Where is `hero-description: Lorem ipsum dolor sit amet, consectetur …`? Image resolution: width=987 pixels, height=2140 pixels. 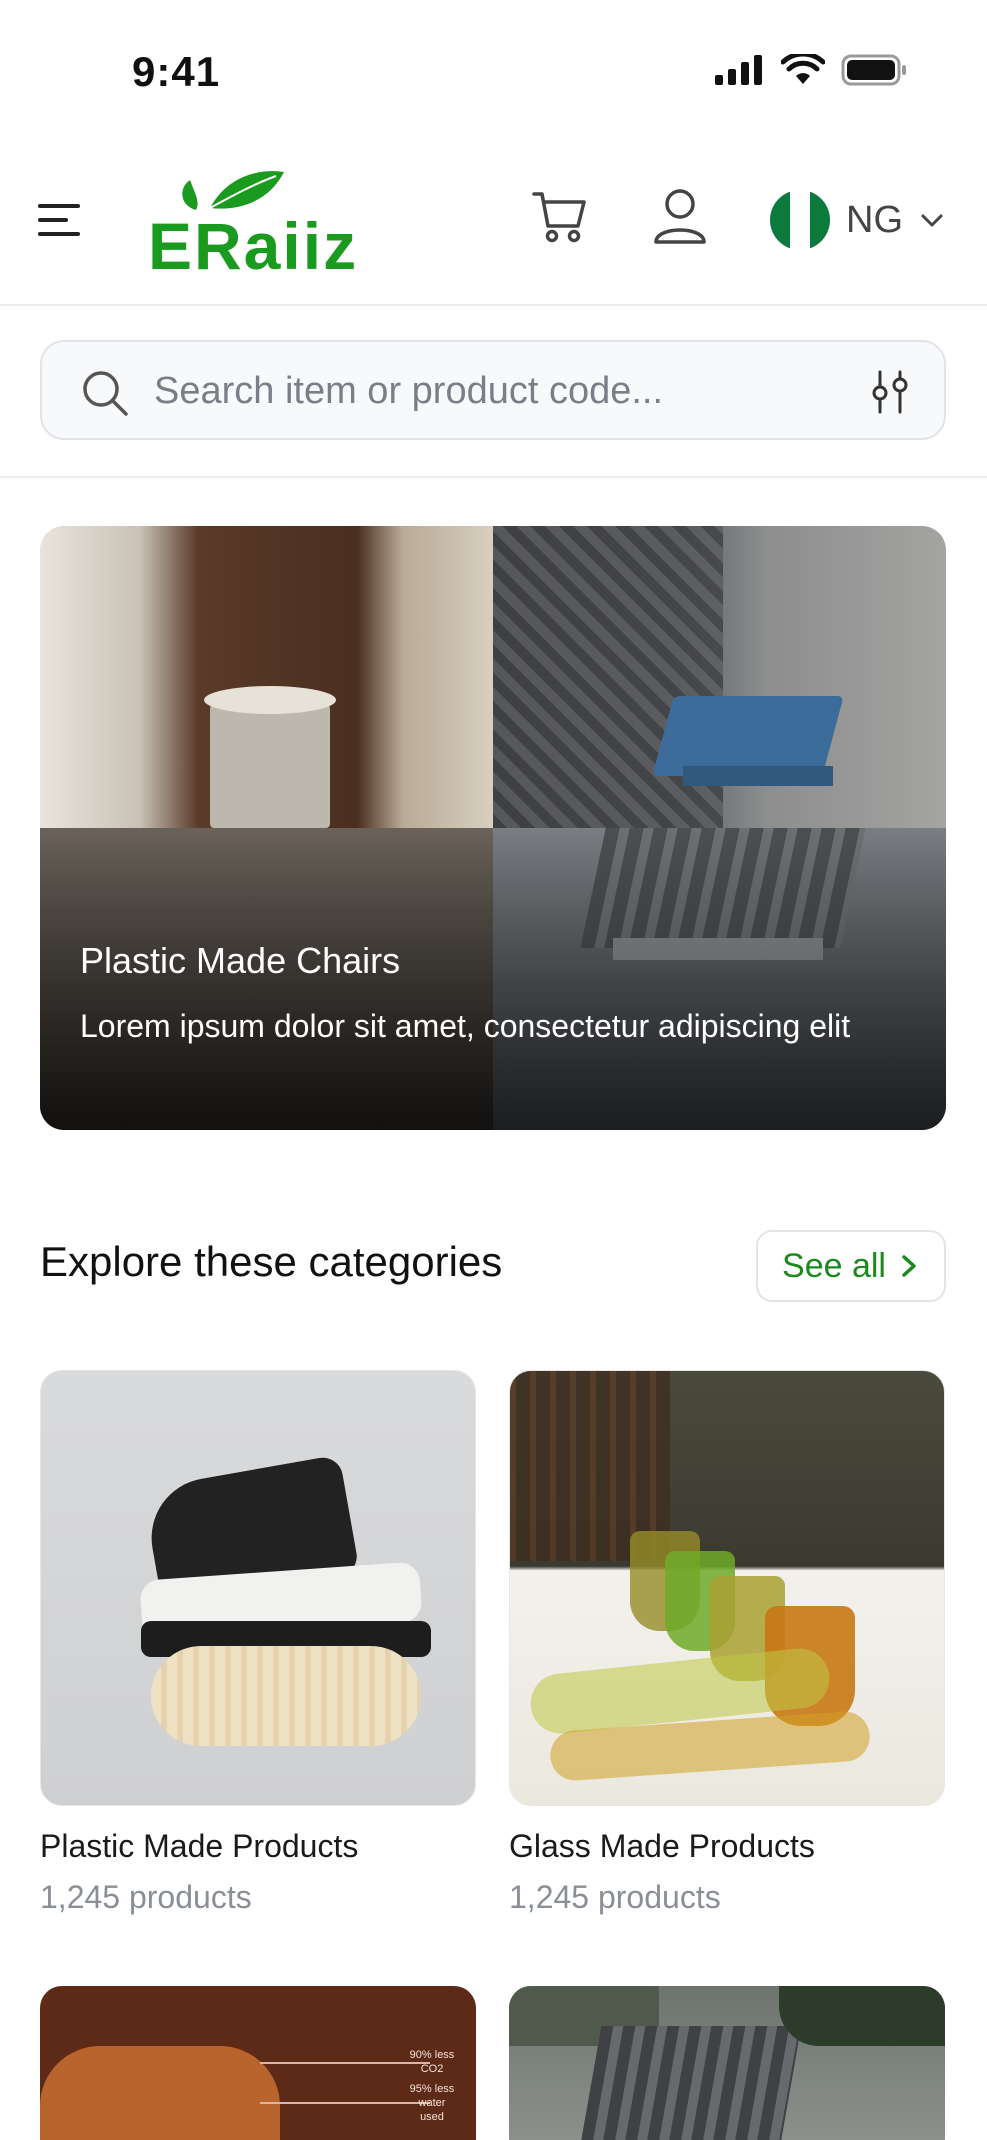
hero-description: Lorem ipsum dolor sit amet, consectetur … is located at coordinates (465, 1026).